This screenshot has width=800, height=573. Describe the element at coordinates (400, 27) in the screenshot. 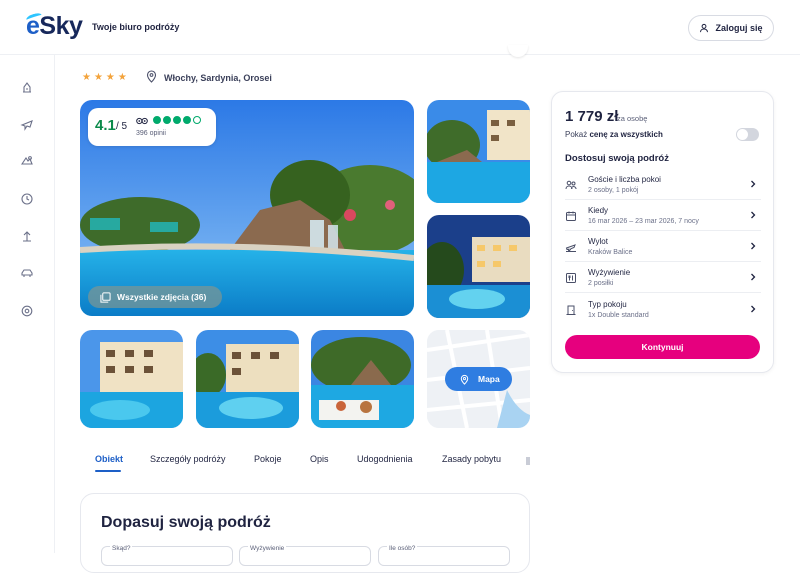

I see `top-bar: eSky Twoje biuro podróży Zaloguj się` at that location.